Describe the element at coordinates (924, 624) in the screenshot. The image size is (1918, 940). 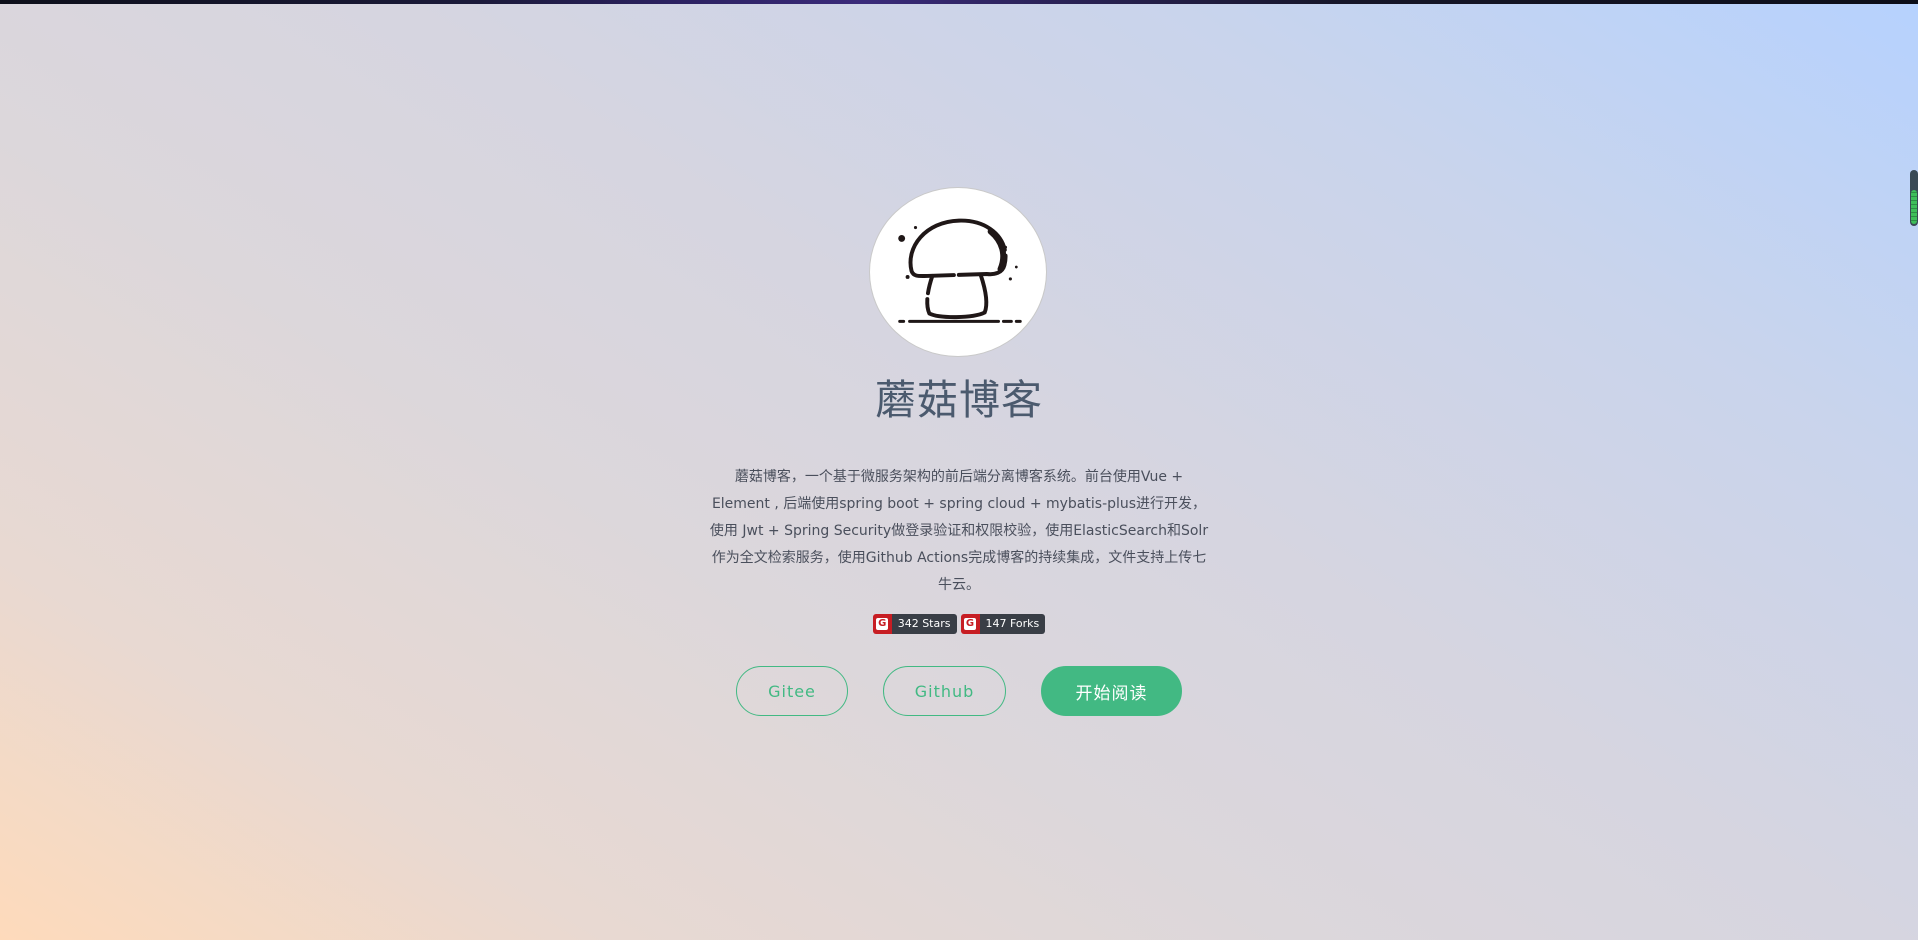
I see `stars-badge-label: 342 Stars` at that location.